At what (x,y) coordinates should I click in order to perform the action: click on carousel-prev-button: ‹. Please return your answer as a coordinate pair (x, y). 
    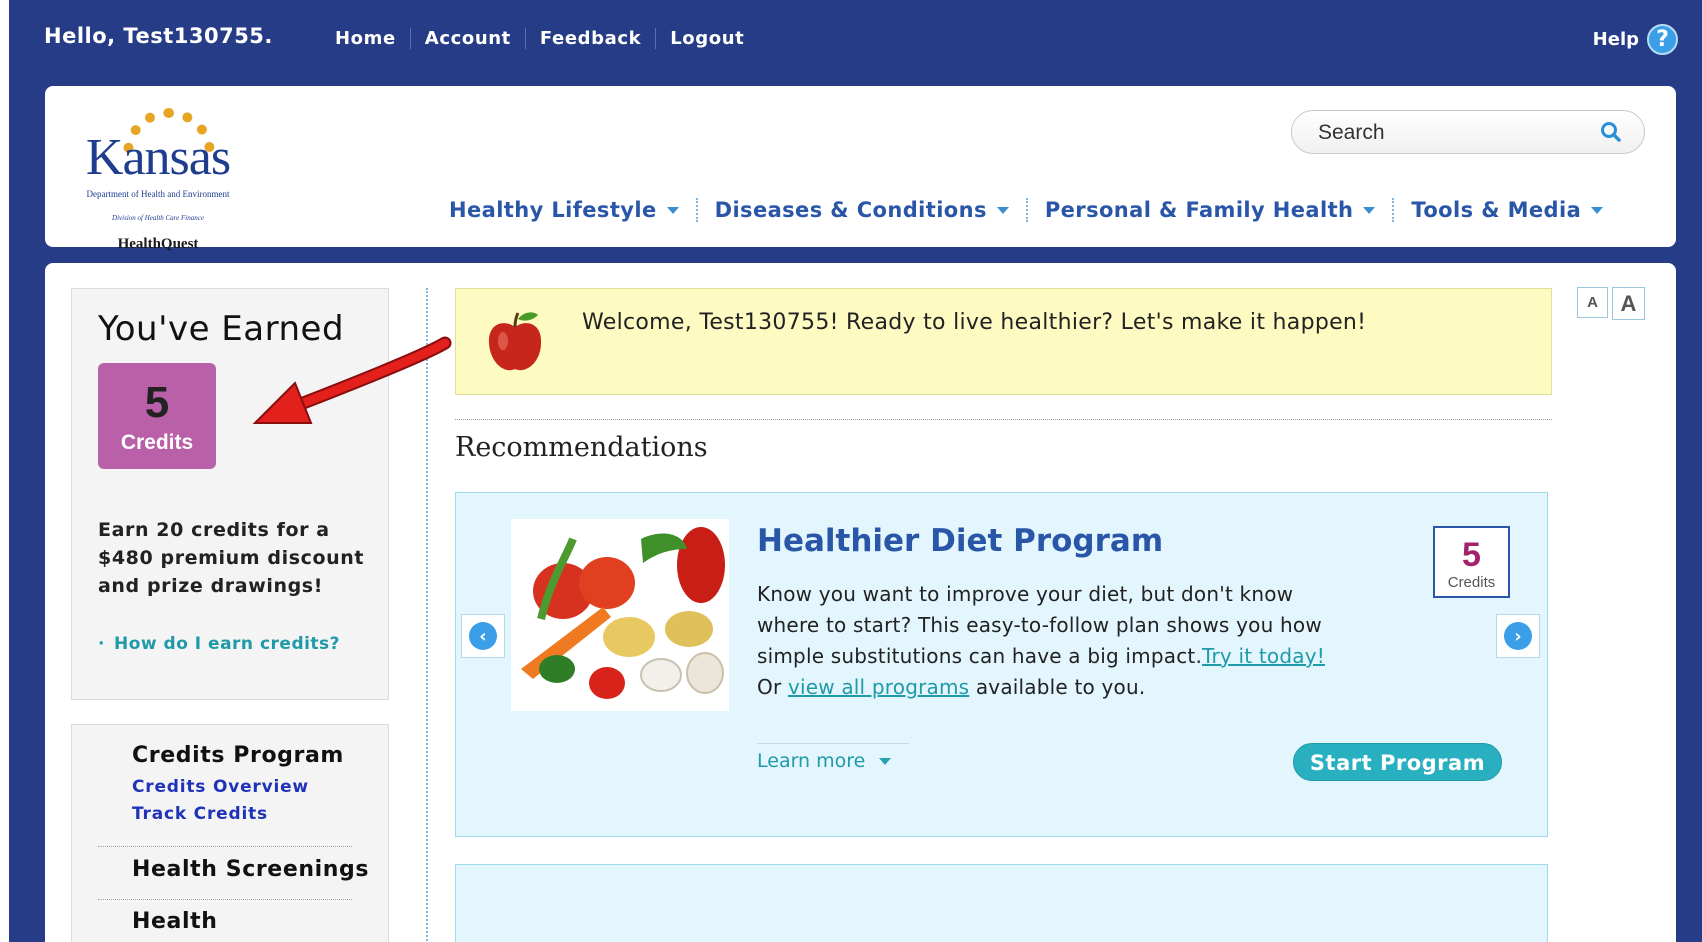
    Looking at the image, I should click on (483, 636).